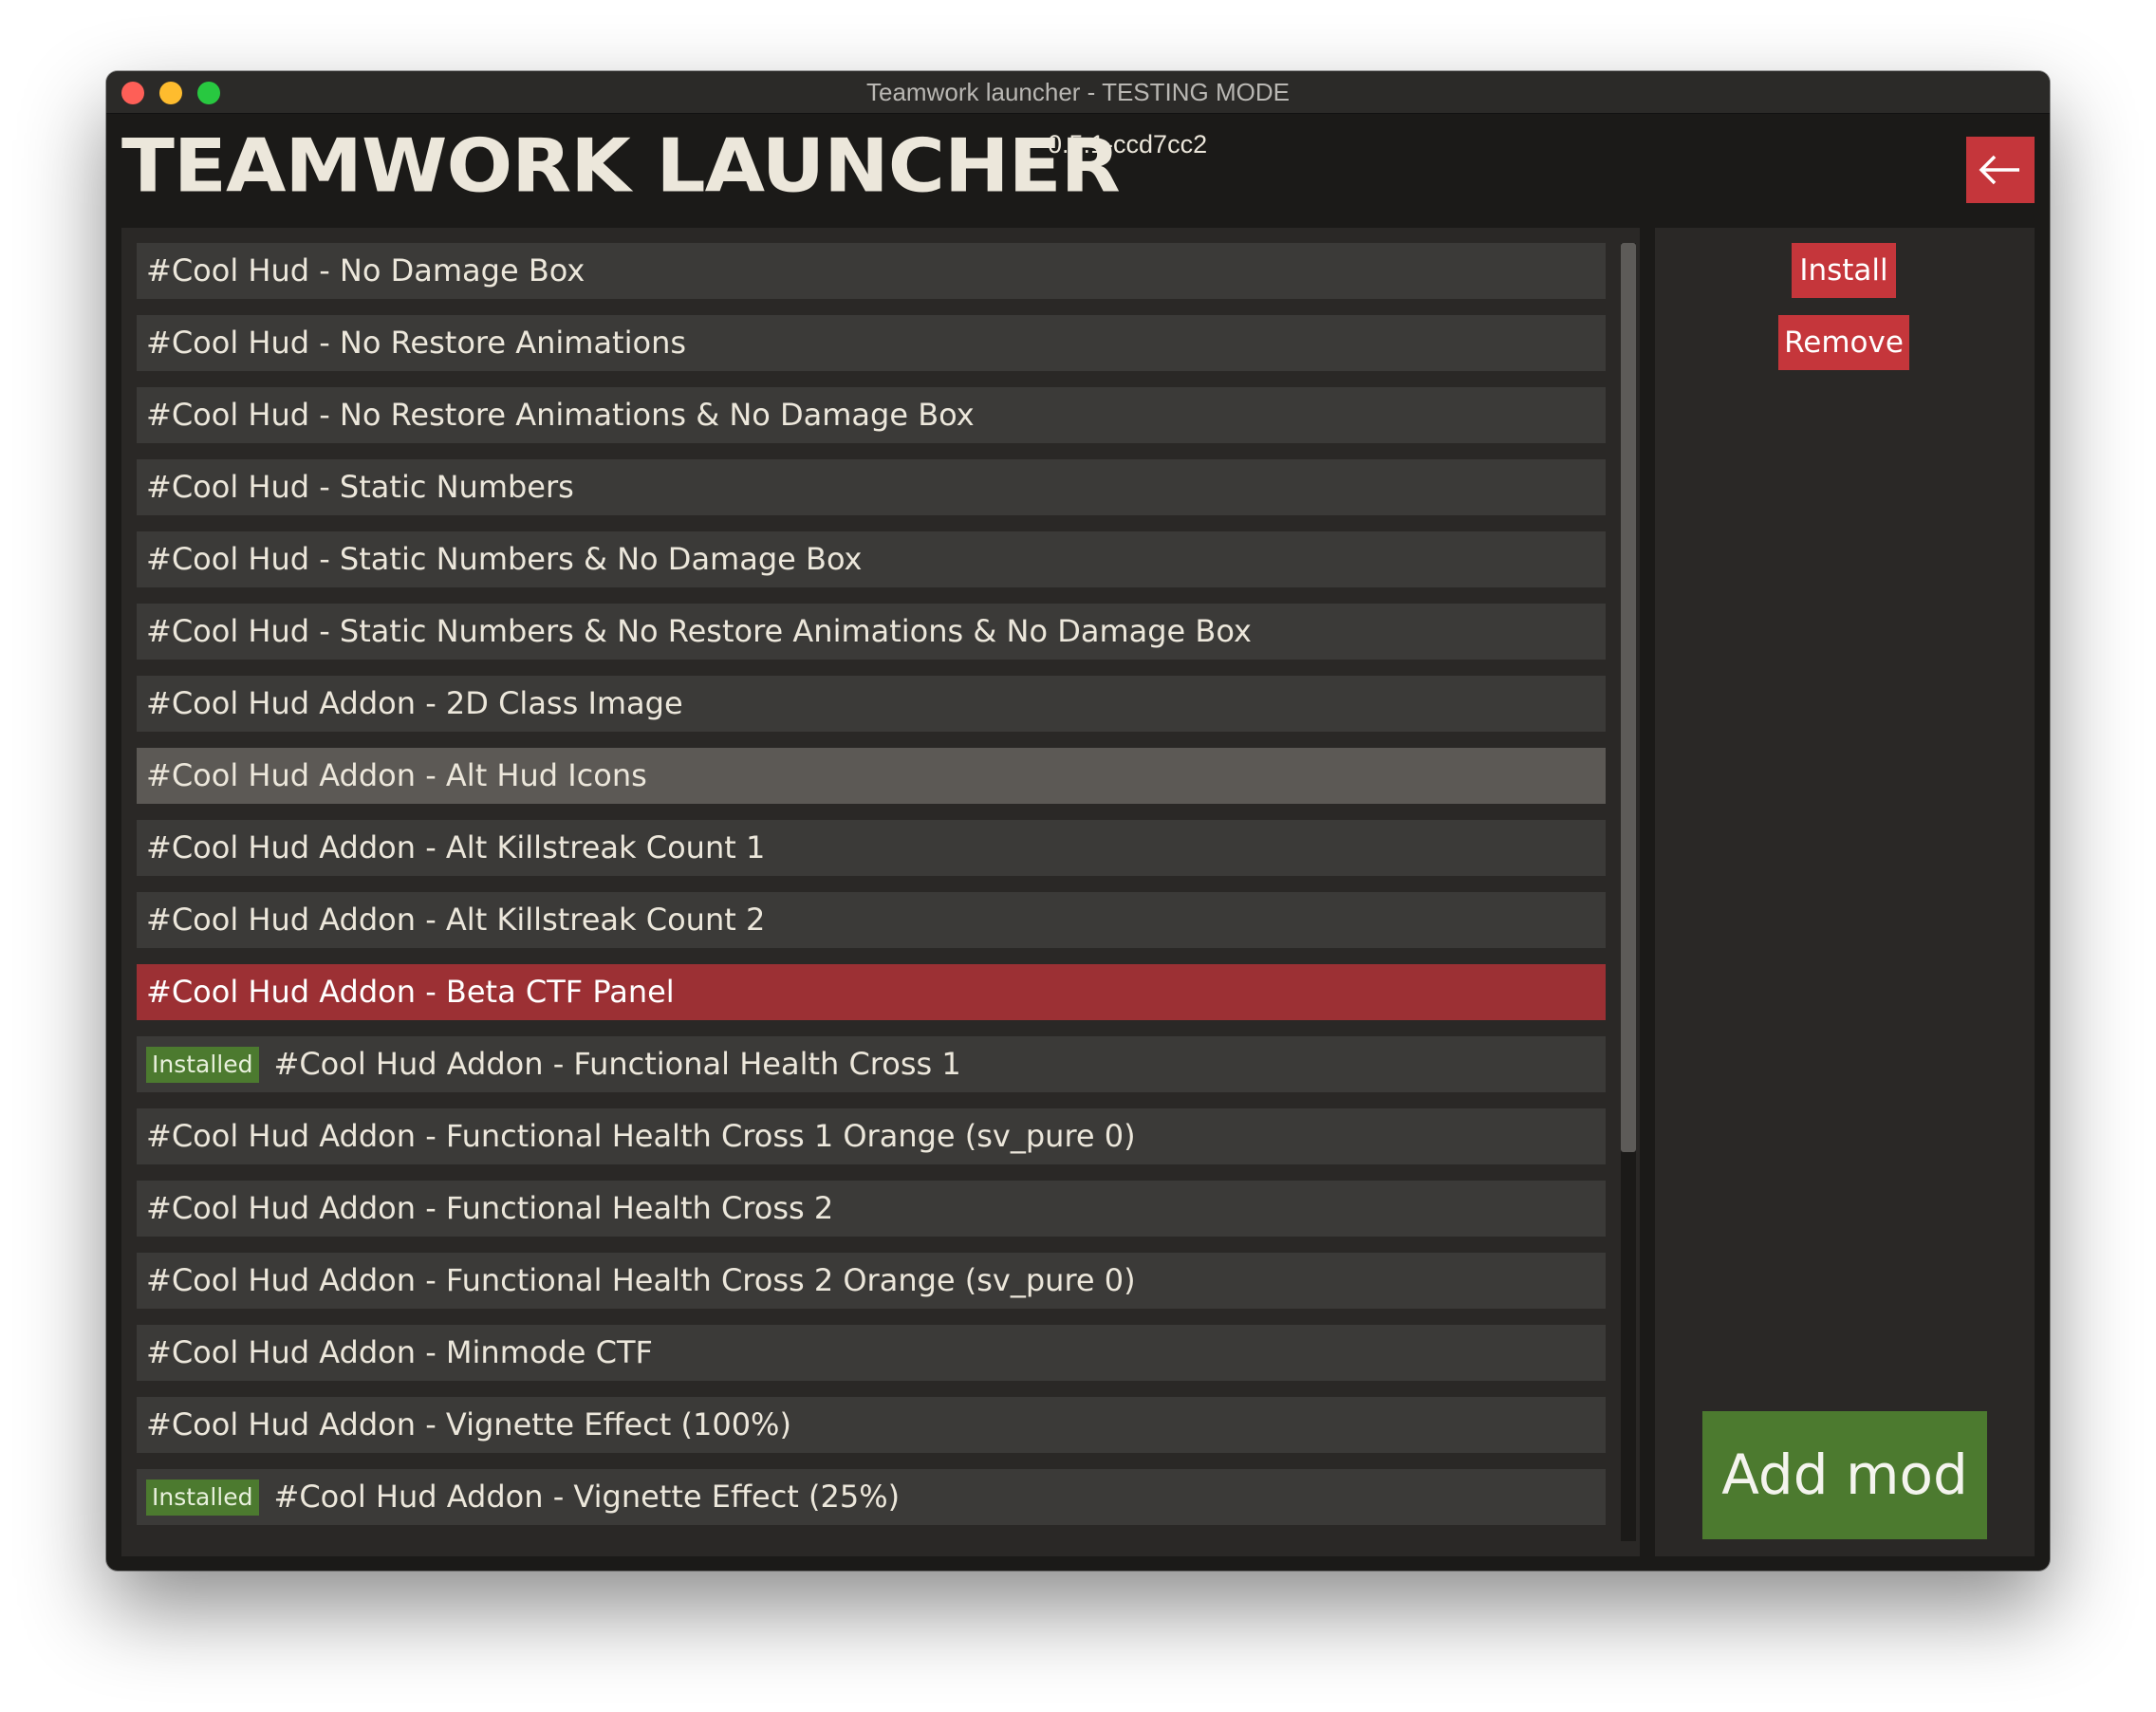  What do you see at coordinates (871, 920) in the screenshot?
I see `mod-list-item: #Cool Hud Addon - Alt Killstreak Count 2` at bounding box center [871, 920].